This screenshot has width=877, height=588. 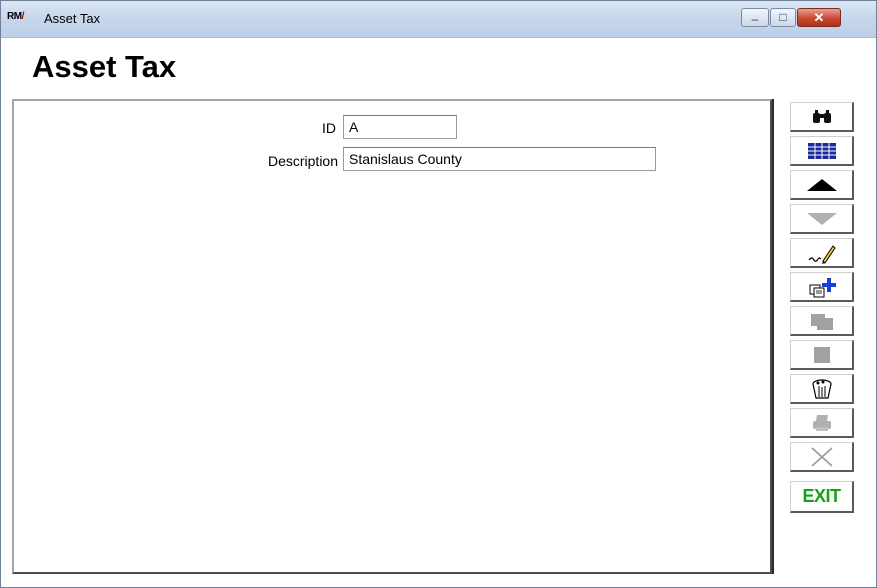 I want to click on panel-divider, so click(x=773, y=336).